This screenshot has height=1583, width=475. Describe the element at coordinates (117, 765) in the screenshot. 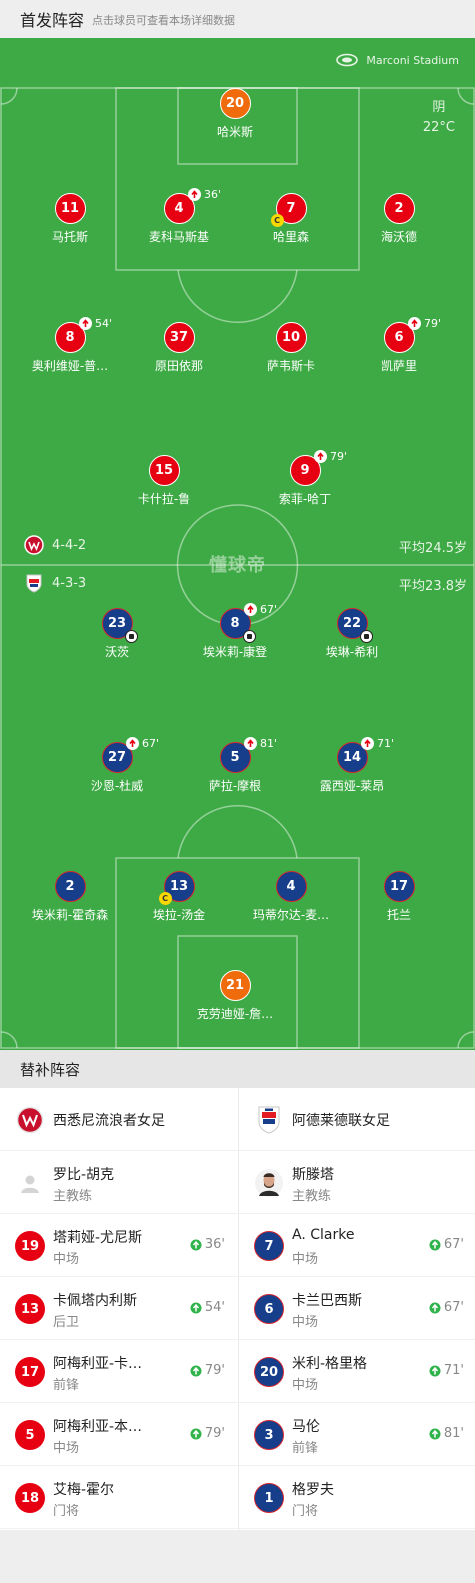

I see `away-player: 27 67' 沙恩-杜威` at that location.